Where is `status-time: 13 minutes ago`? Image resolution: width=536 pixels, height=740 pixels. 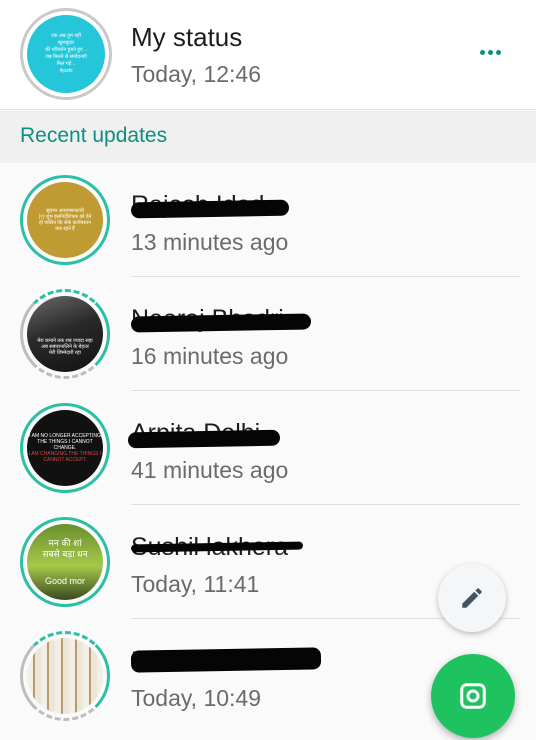 status-time: 13 minutes ago is located at coordinates (210, 242).